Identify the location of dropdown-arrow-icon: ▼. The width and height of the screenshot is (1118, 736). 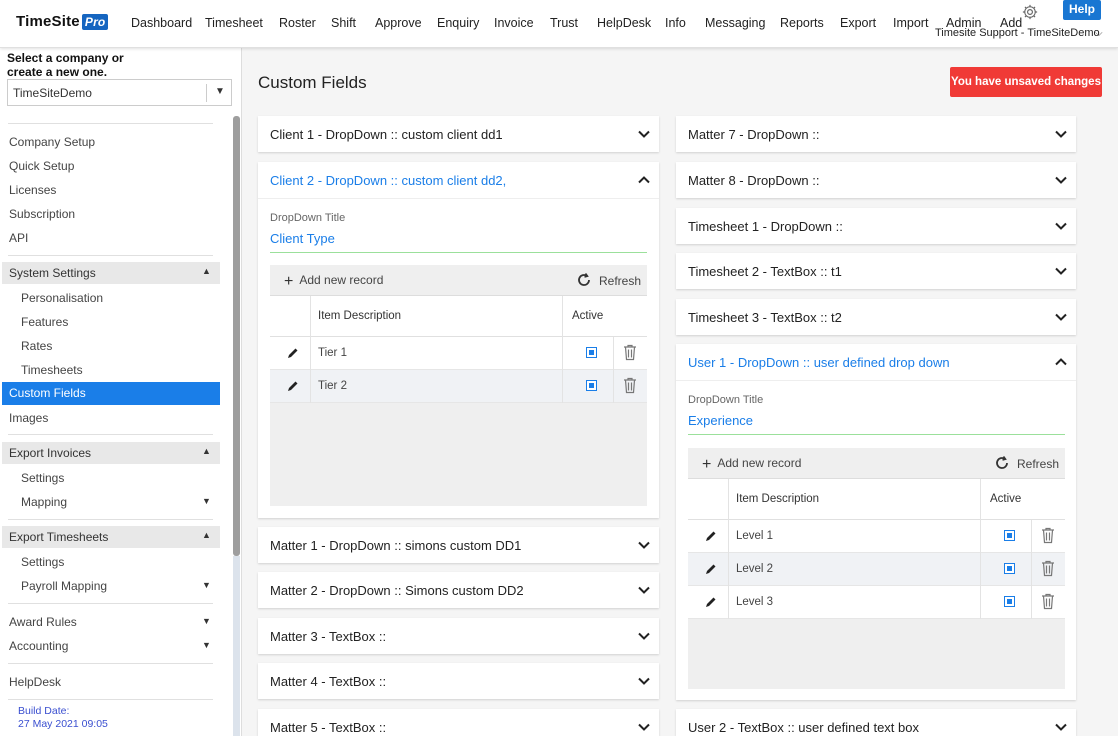
(220, 91).